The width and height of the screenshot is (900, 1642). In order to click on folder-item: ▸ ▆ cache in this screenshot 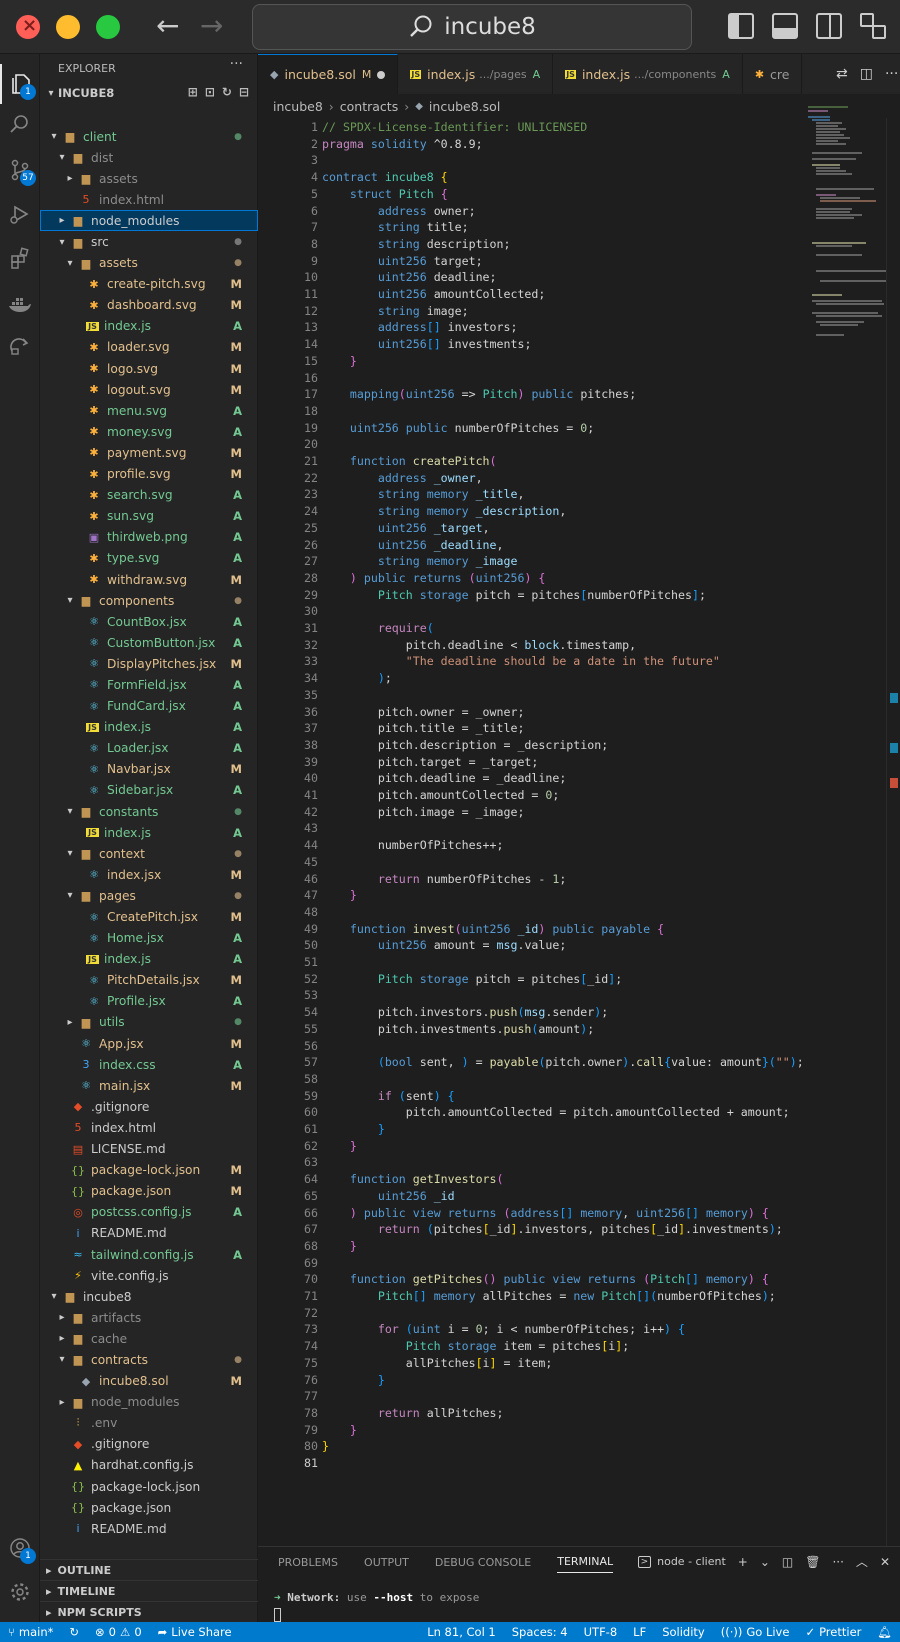, I will do `click(149, 1338)`.